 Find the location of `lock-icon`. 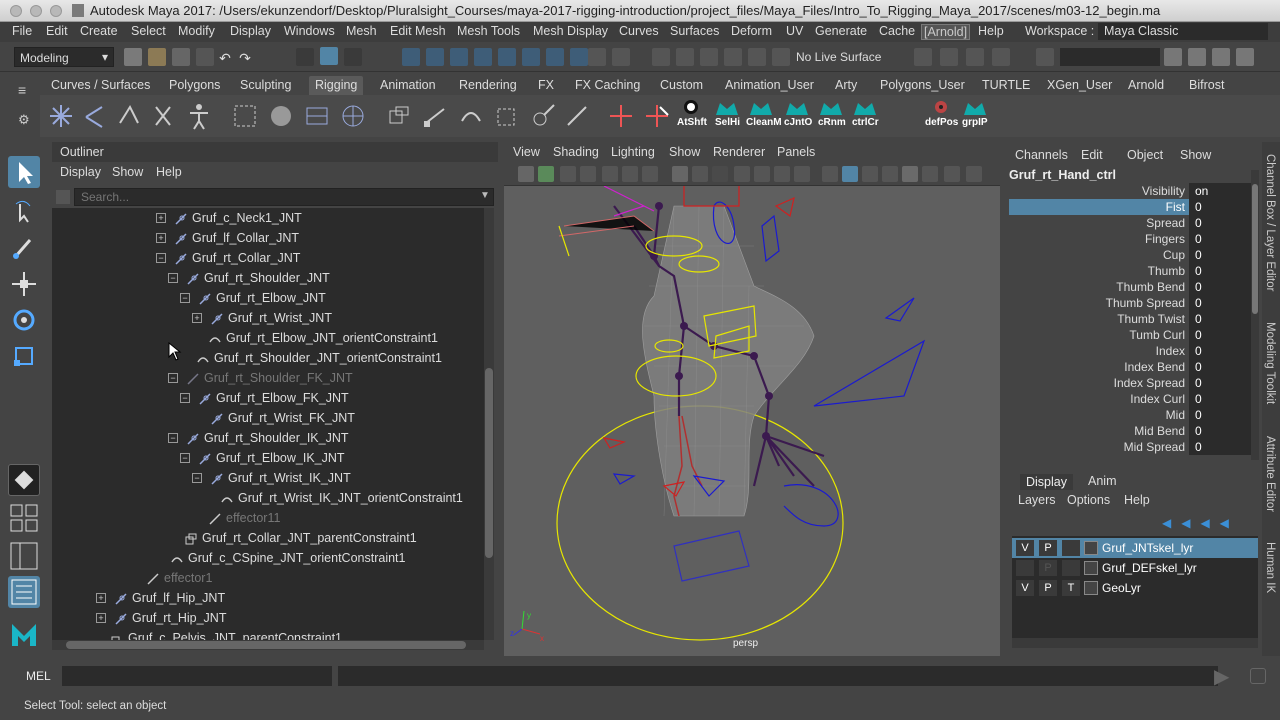

lock-icon is located at coordinates (597, 57).